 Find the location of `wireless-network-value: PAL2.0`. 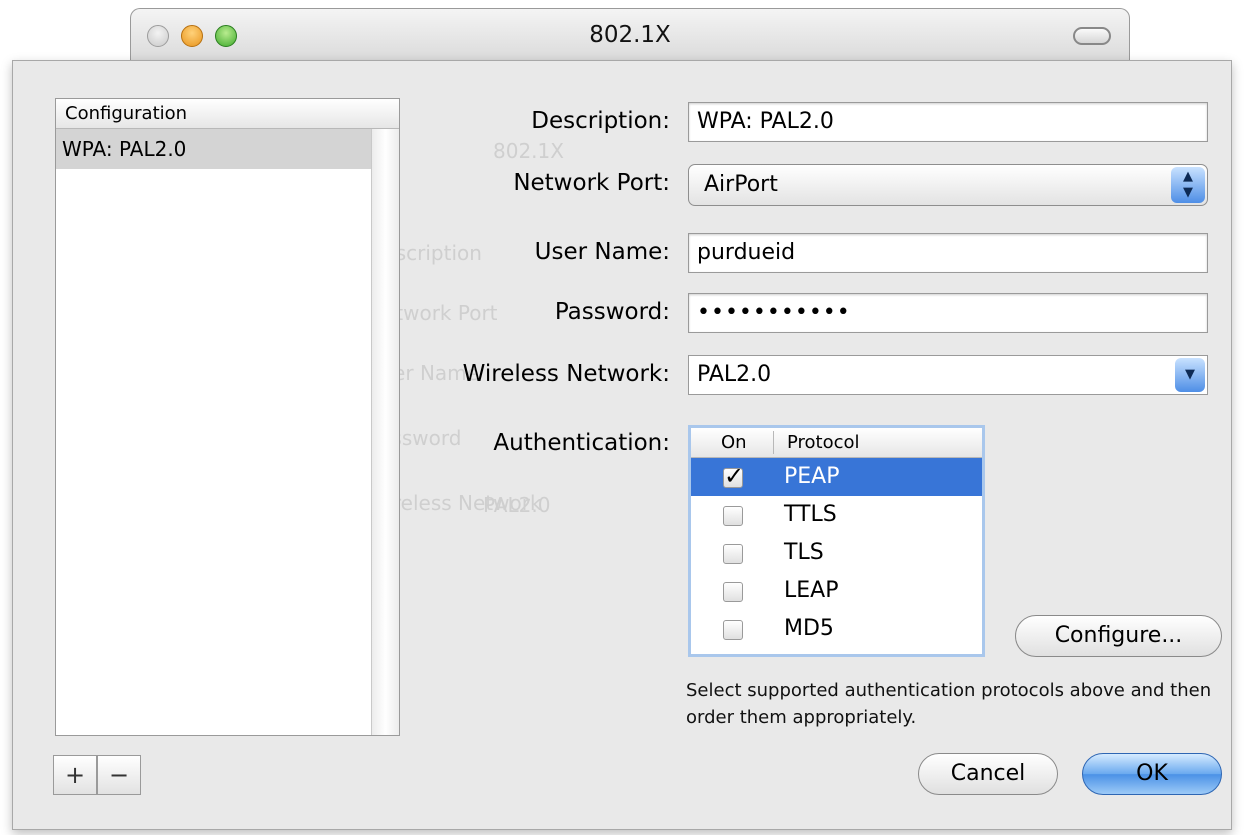

wireless-network-value: PAL2.0 is located at coordinates (734, 374).